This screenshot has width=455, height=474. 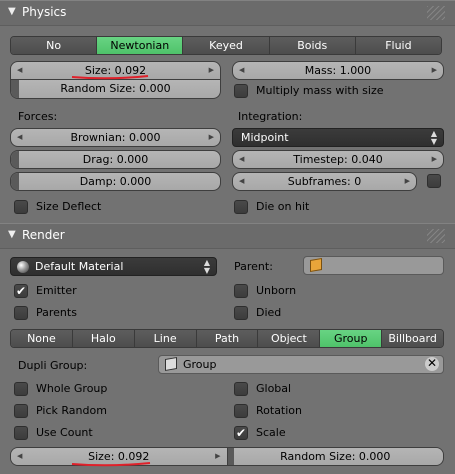 What do you see at coordinates (316, 265) in the screenshot?
I see `object-cube-icon` at bounding box center [316, 265].